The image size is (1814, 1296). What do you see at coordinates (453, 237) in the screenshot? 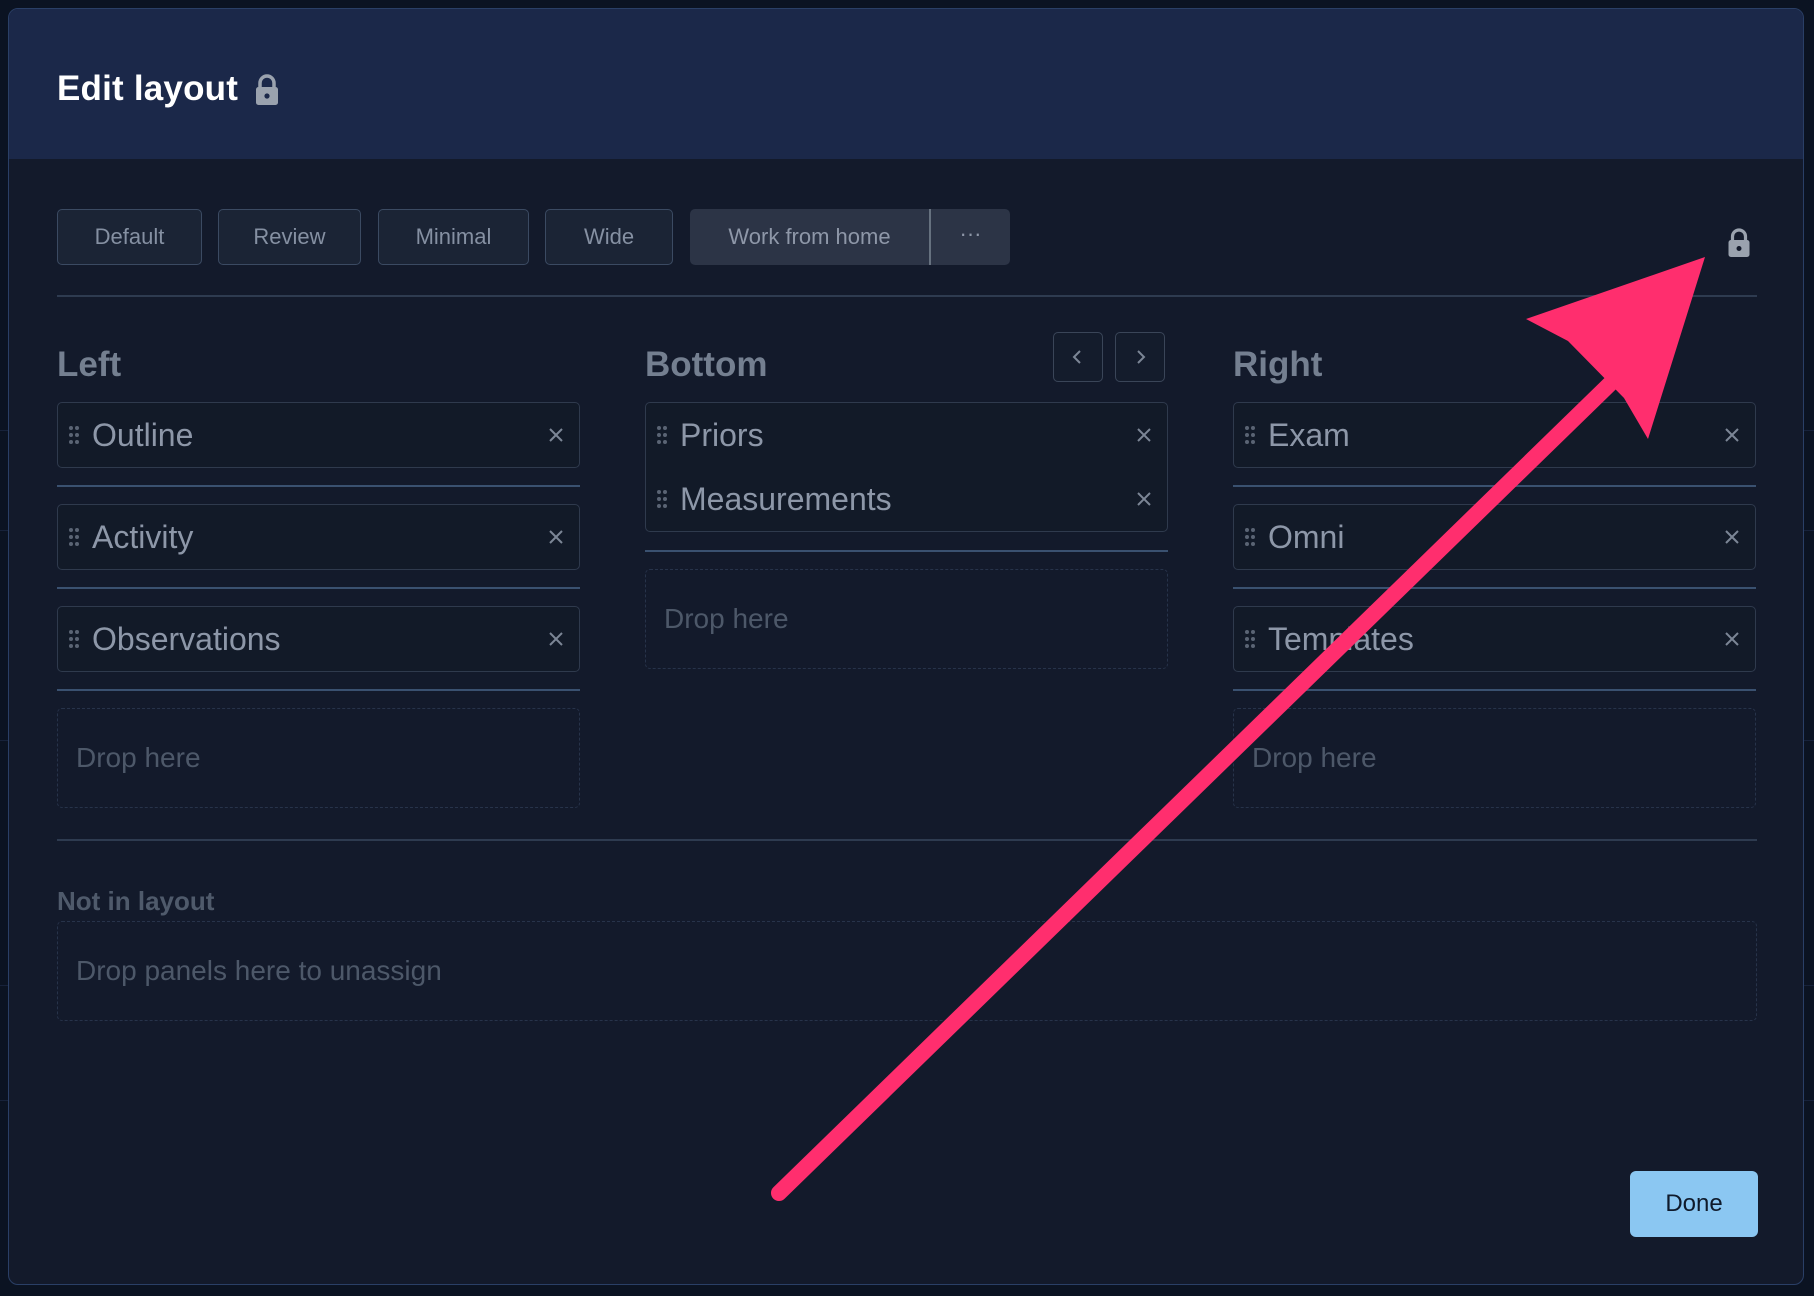
I see `preset-minimal: Minimal` at bounding box center [453, 237].